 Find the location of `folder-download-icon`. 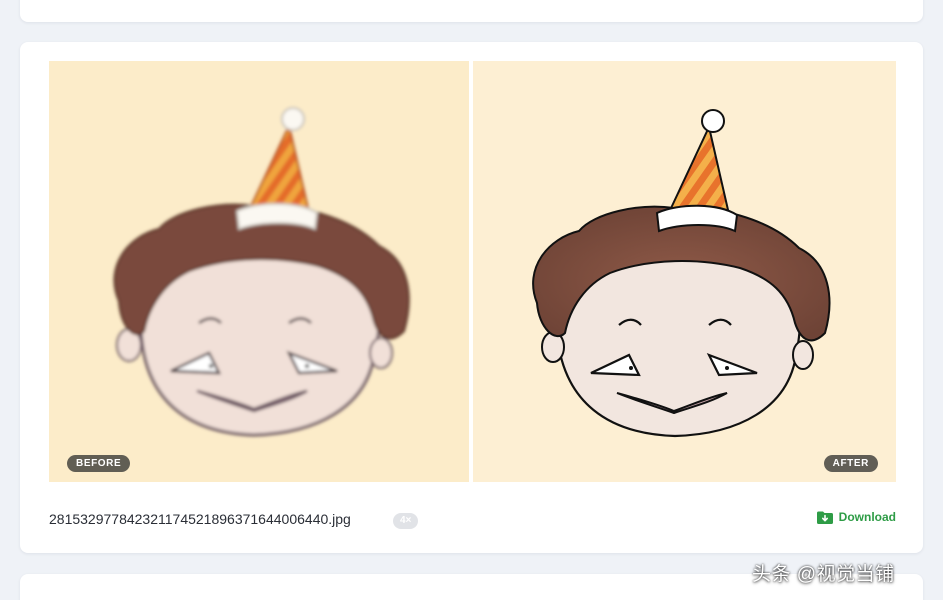

folder-download-icon is located at coordinates (824, 517).